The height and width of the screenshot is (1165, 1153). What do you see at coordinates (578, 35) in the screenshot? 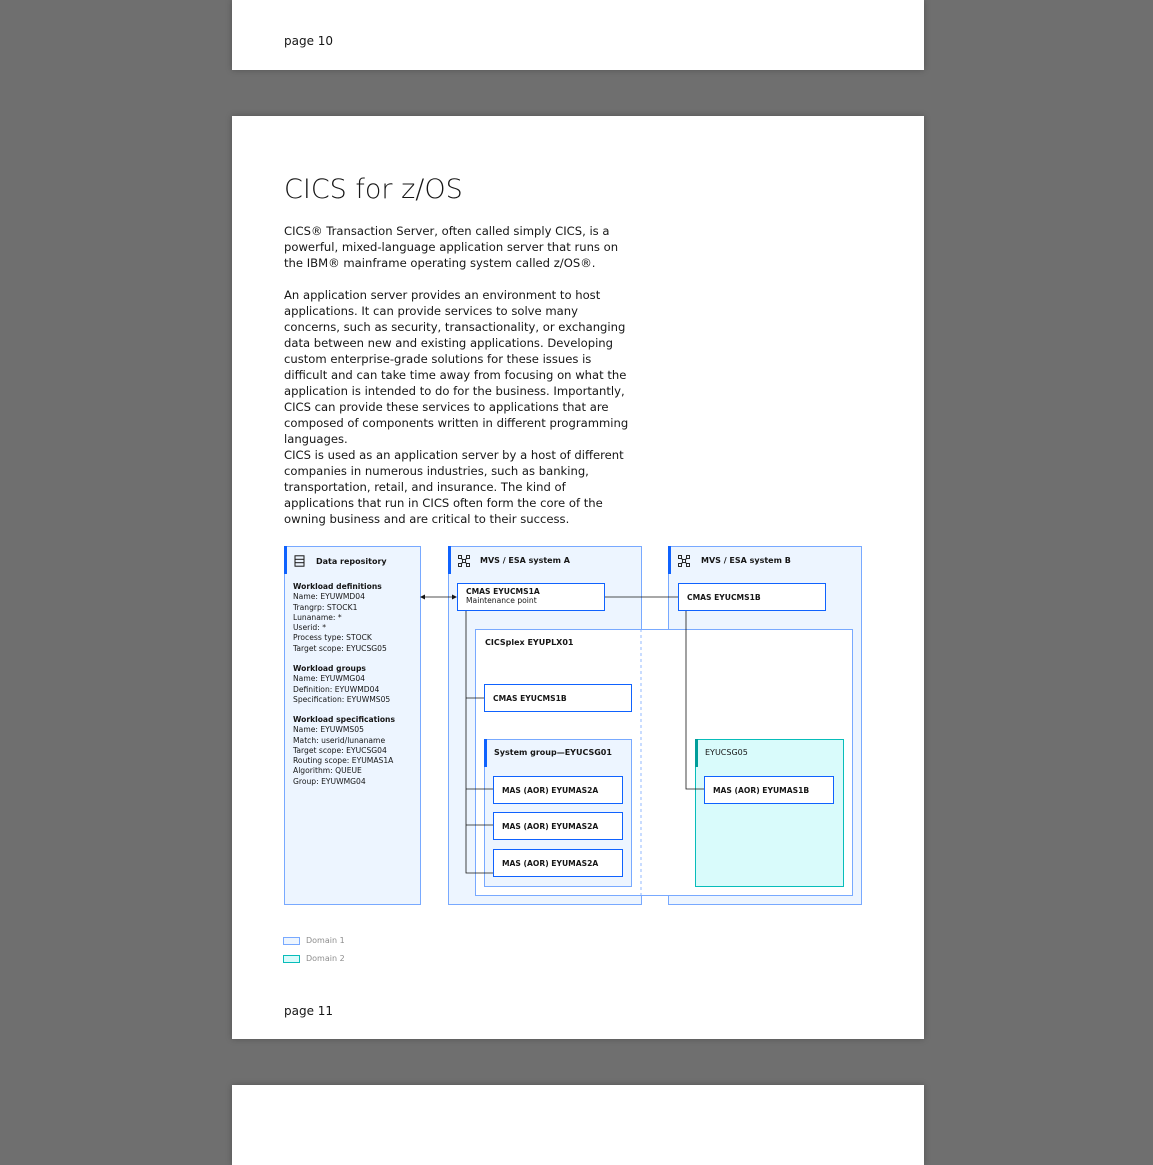
I see `previous-page: page 10` at bounding box center [578, 35].